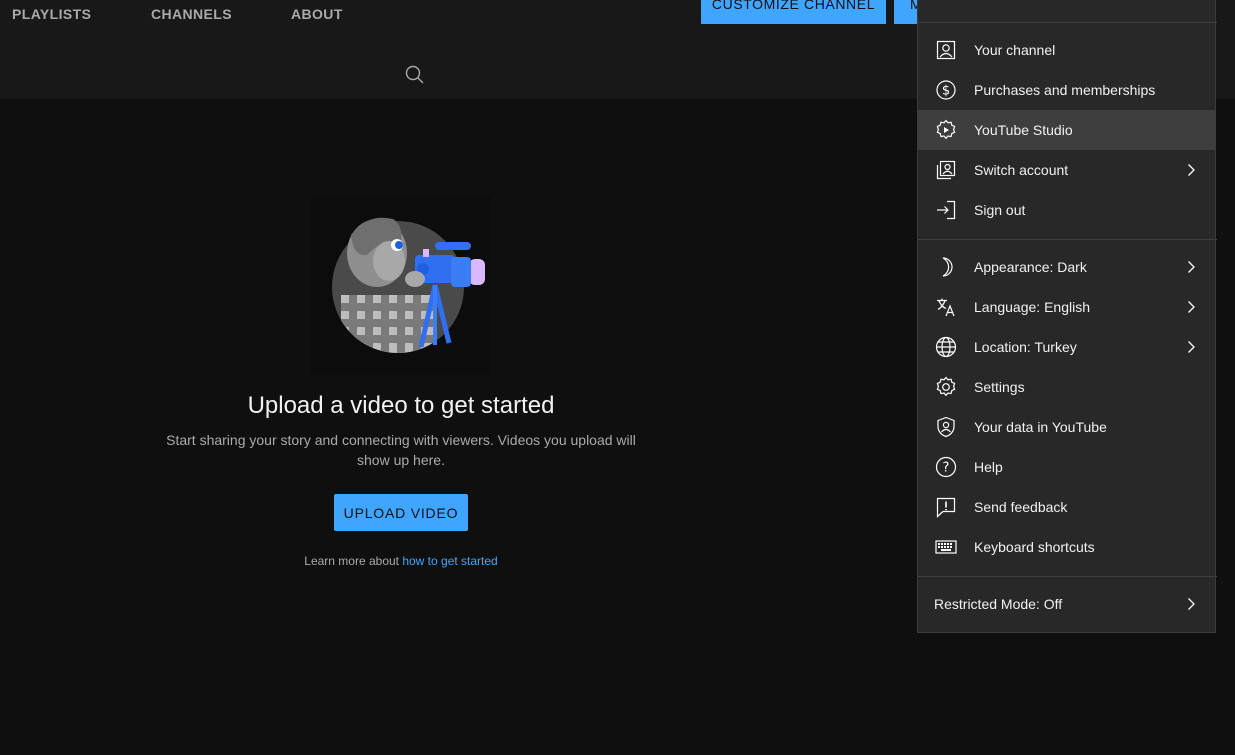  Describe the element at coordinates (946, 387) in the screenshot. I see `gear-icon` at that location.